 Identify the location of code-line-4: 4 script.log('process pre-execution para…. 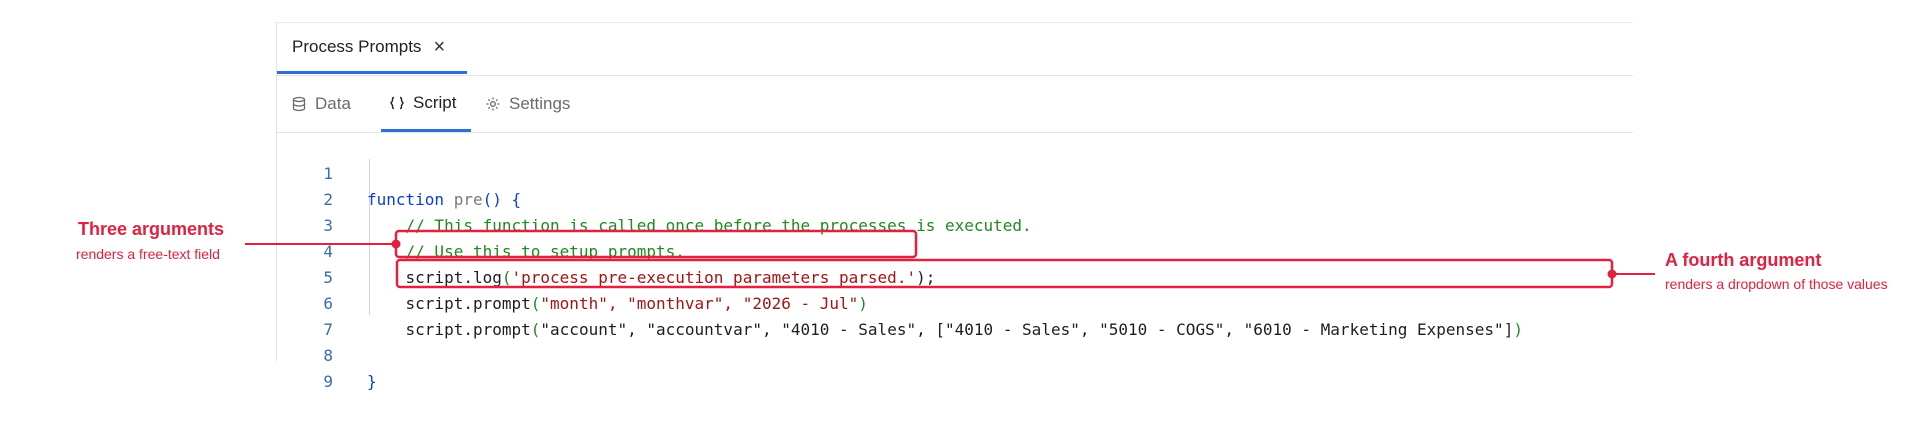
(947, 250).